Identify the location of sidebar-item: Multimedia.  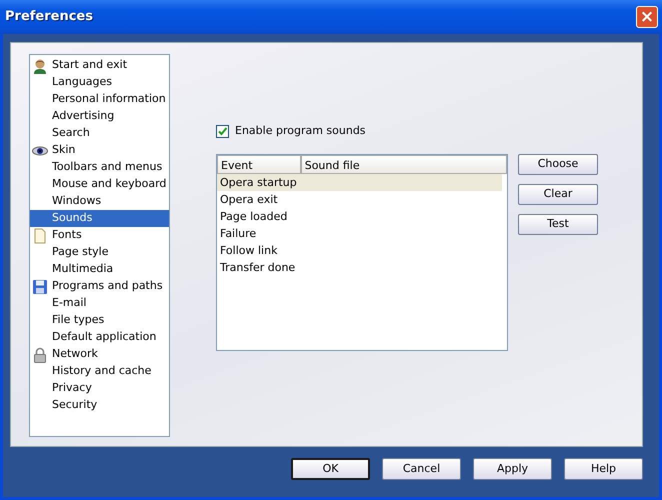
(99, 269).